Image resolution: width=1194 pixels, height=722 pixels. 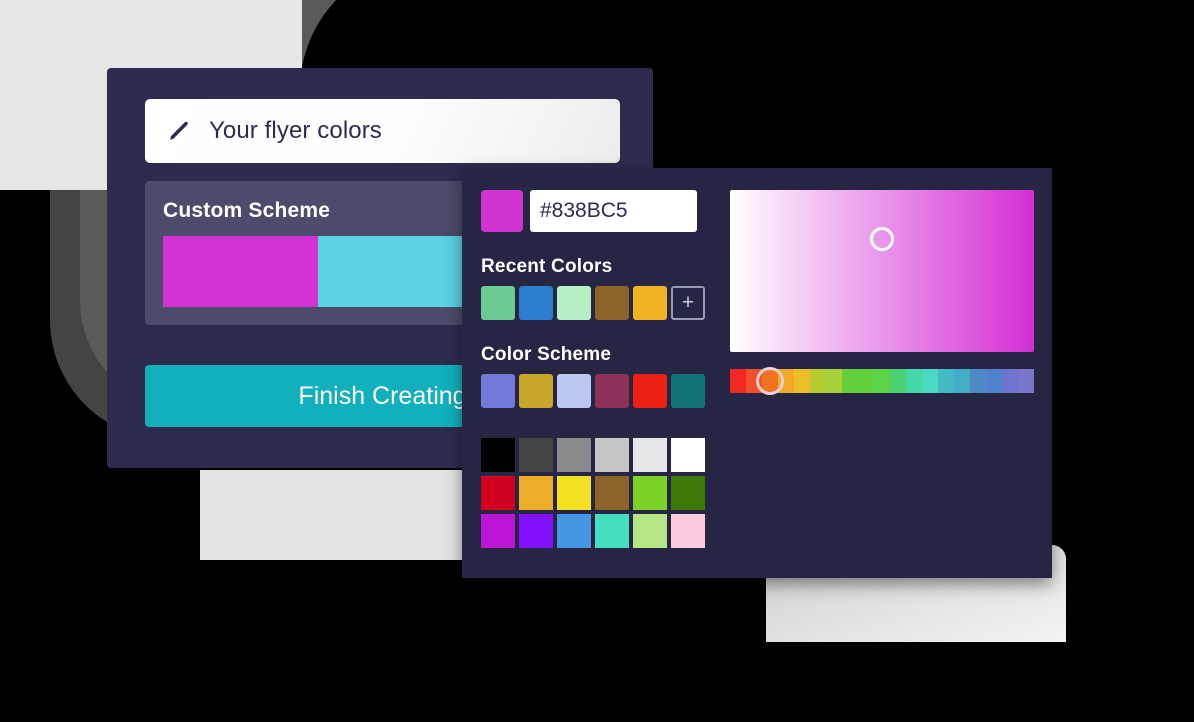 I want to click on hue-slider-handle, so click(x=769, y=381).